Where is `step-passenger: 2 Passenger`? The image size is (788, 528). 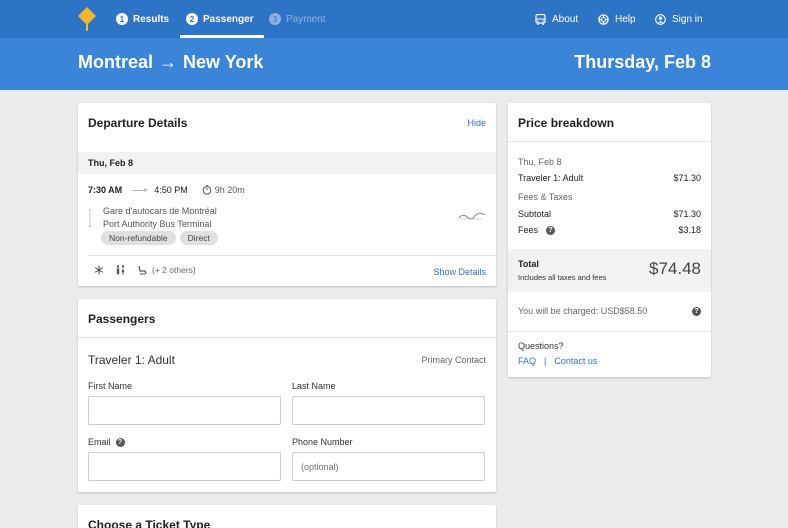 step-passenger: 2 Passenger is located at coordinates (222, 19).